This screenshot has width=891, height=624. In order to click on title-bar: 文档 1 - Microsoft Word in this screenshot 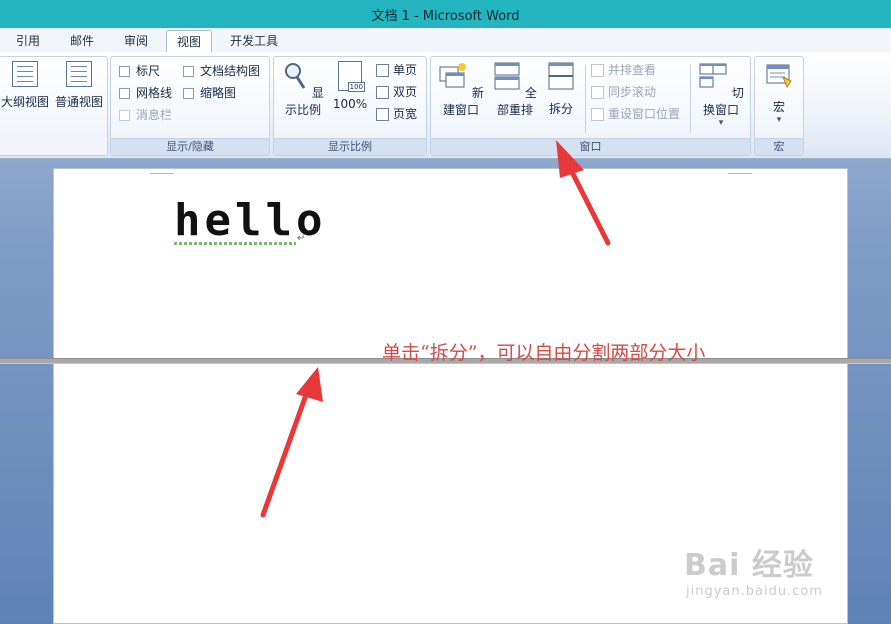, I will do `click(445, 14)`.